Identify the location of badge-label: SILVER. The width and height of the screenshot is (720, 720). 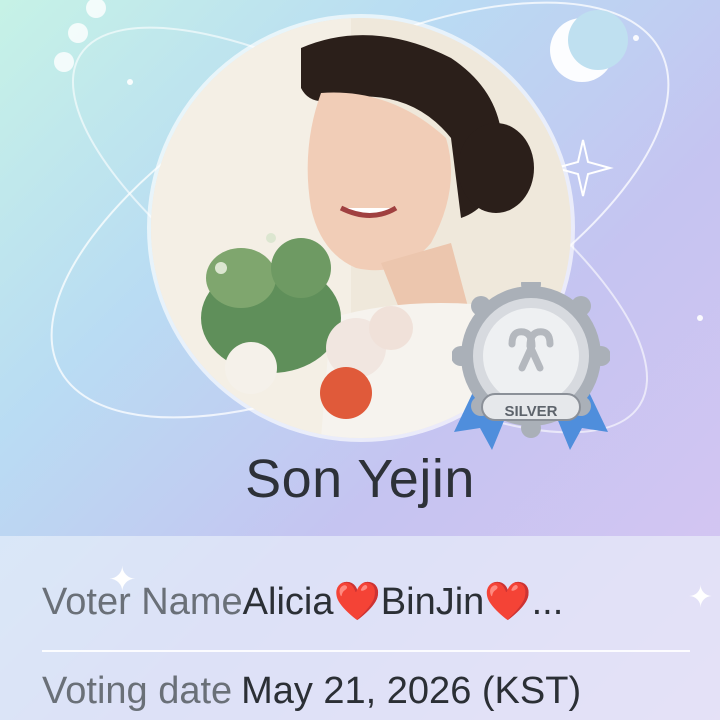
(531, 411).